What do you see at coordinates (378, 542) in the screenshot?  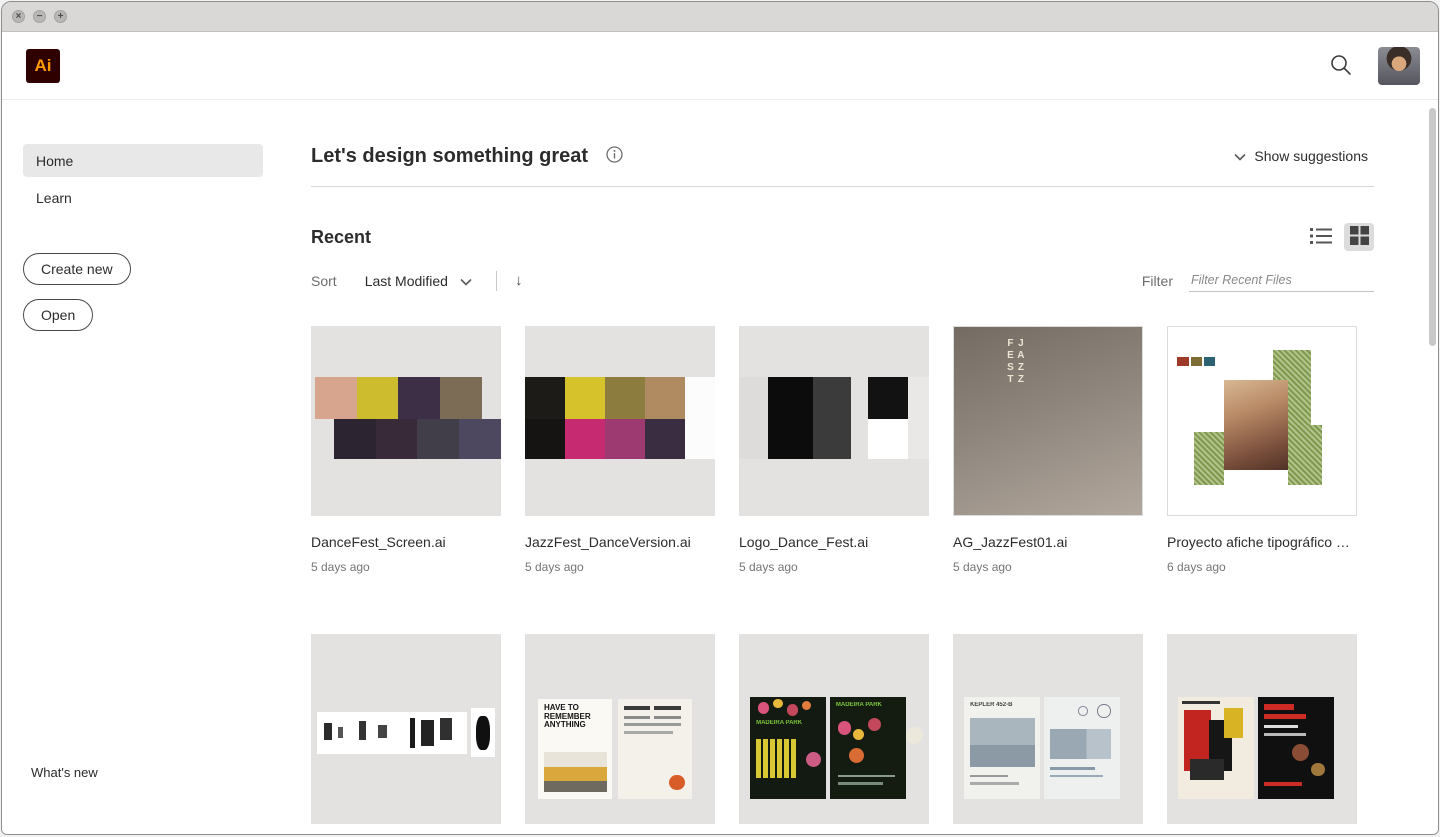 I see `file-name: DanceFest_Screen.ai` at bounding box center [378, 542].